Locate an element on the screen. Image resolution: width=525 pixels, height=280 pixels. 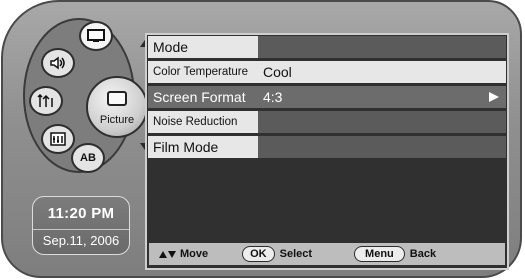
menu-row-mode: Mode is located at coordinates (327, 47).